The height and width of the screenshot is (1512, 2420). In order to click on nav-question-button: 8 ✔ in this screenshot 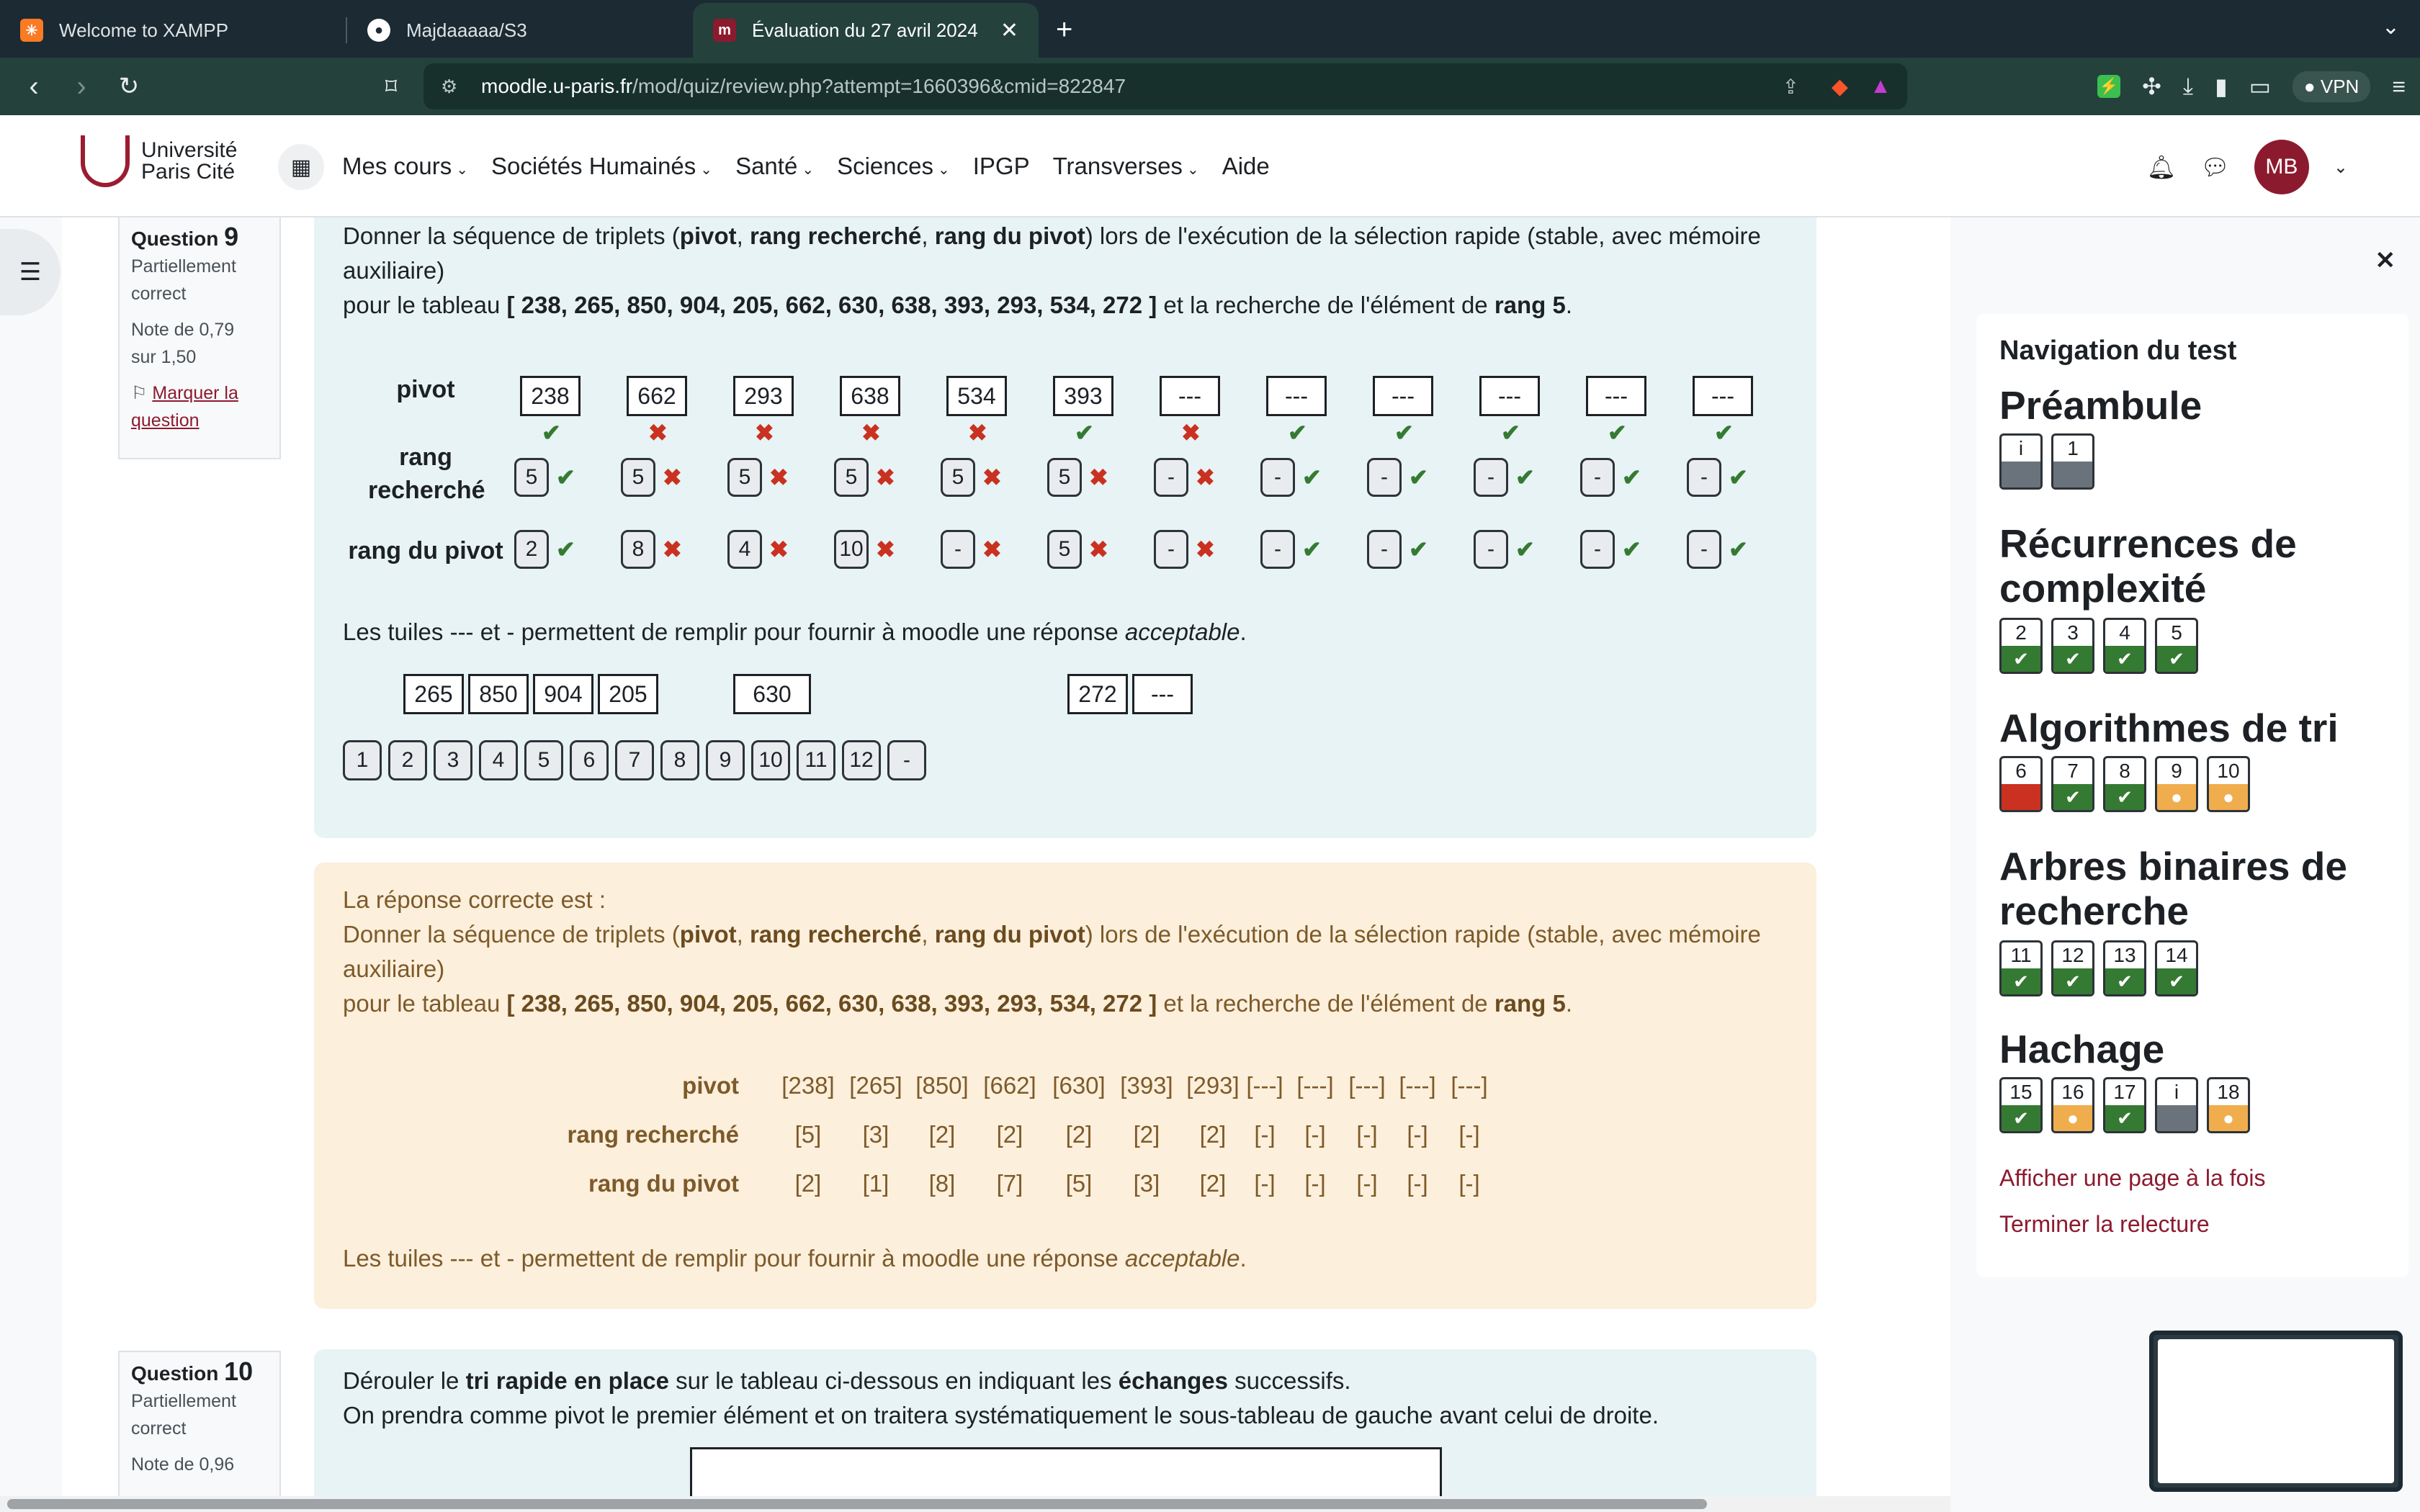, I will do `click(2124, 784)`.